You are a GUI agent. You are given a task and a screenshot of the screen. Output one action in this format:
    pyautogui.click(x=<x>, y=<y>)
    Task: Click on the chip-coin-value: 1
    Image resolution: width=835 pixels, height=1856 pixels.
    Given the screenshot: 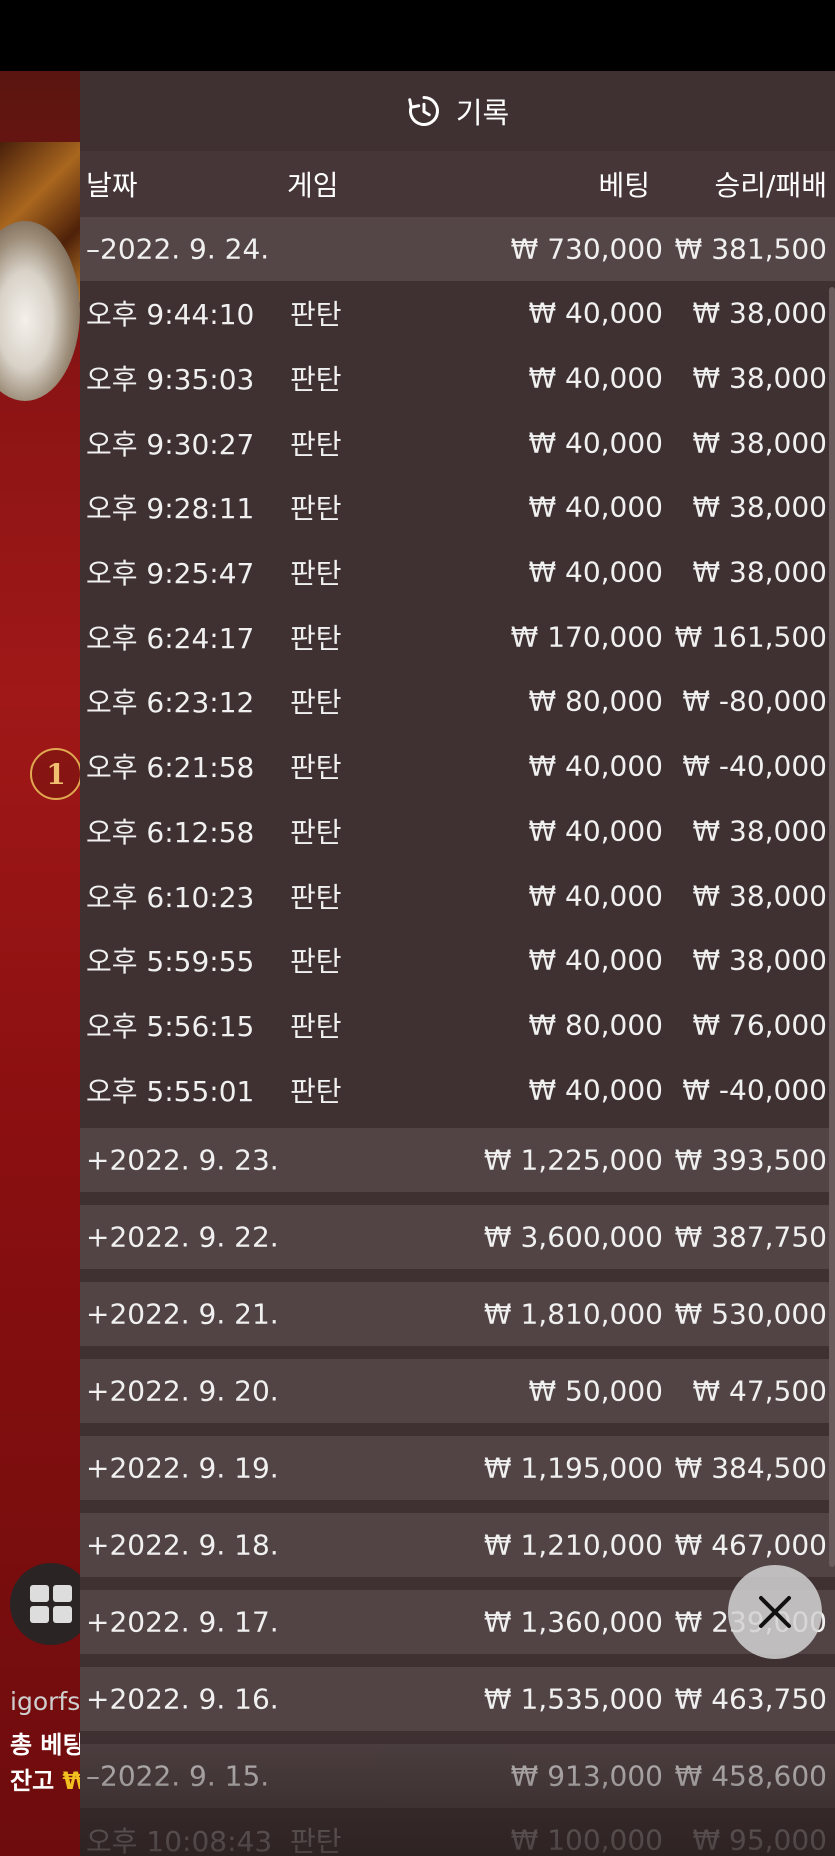 What is the action you would take?
    pyautogui.click(x=56, y=774)
    